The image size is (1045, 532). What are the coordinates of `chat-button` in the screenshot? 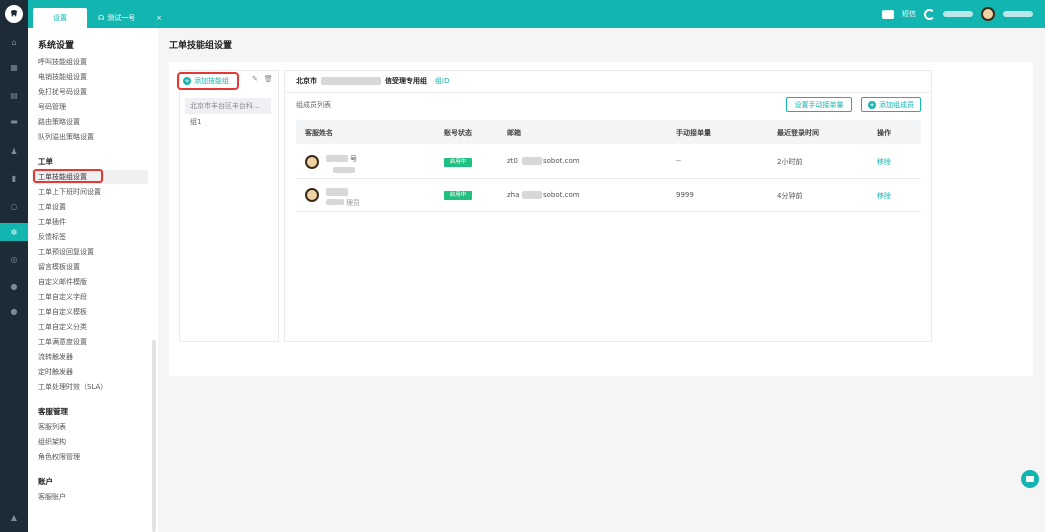 It's located at (1030, 479).